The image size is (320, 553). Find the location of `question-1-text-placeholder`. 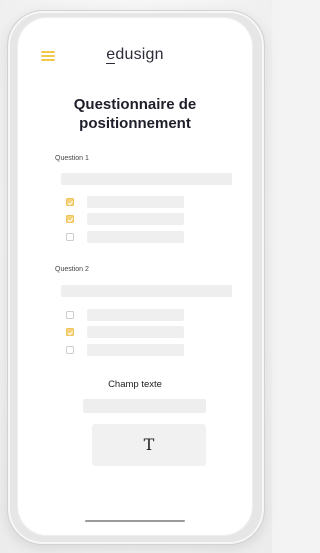

question-1-text-placeholder is located at coordinates (146, 179).